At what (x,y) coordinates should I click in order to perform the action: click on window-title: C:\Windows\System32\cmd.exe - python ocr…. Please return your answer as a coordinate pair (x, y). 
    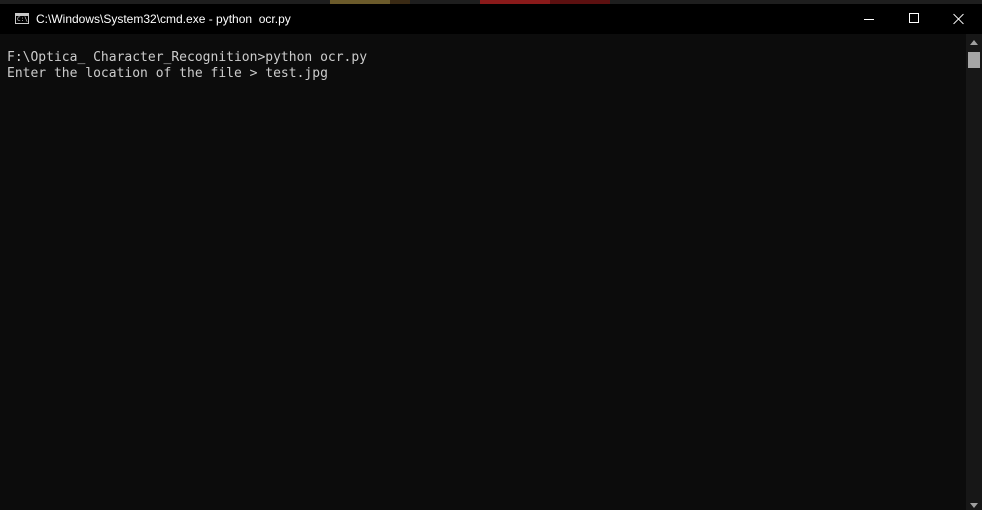
    Looking at the image, I should click on (163, 19).